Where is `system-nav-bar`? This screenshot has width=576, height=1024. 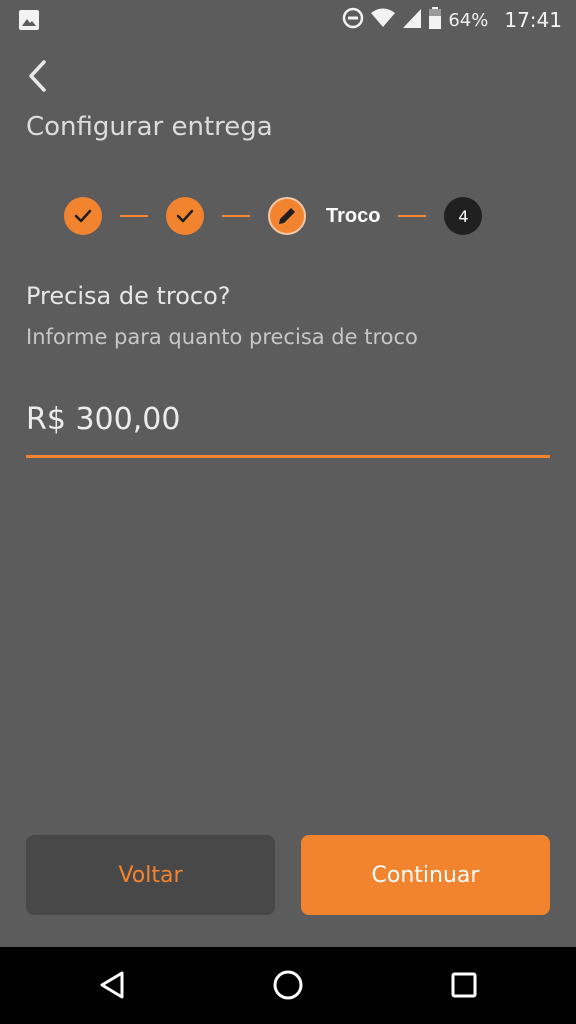
system-nav-bar is located at coordinates (288, 985).